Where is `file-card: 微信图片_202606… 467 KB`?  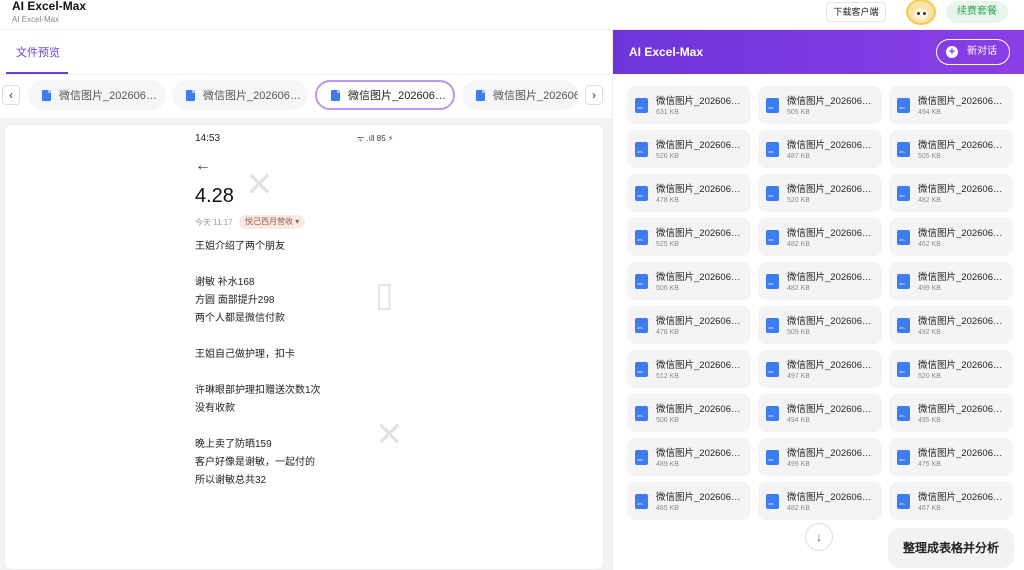 file-card: 微信图片_202606… 467 KB is located at coordinates (951, 501).